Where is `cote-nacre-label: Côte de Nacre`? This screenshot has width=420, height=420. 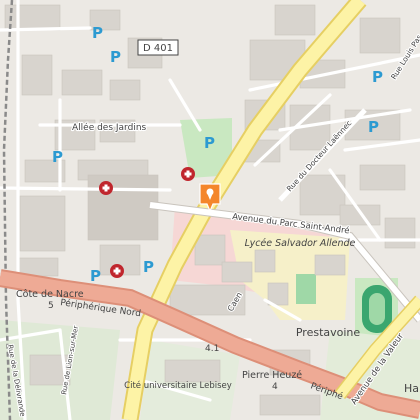
cote-nacre-label: Côte de Nacre is located at coordinates (50, 294).